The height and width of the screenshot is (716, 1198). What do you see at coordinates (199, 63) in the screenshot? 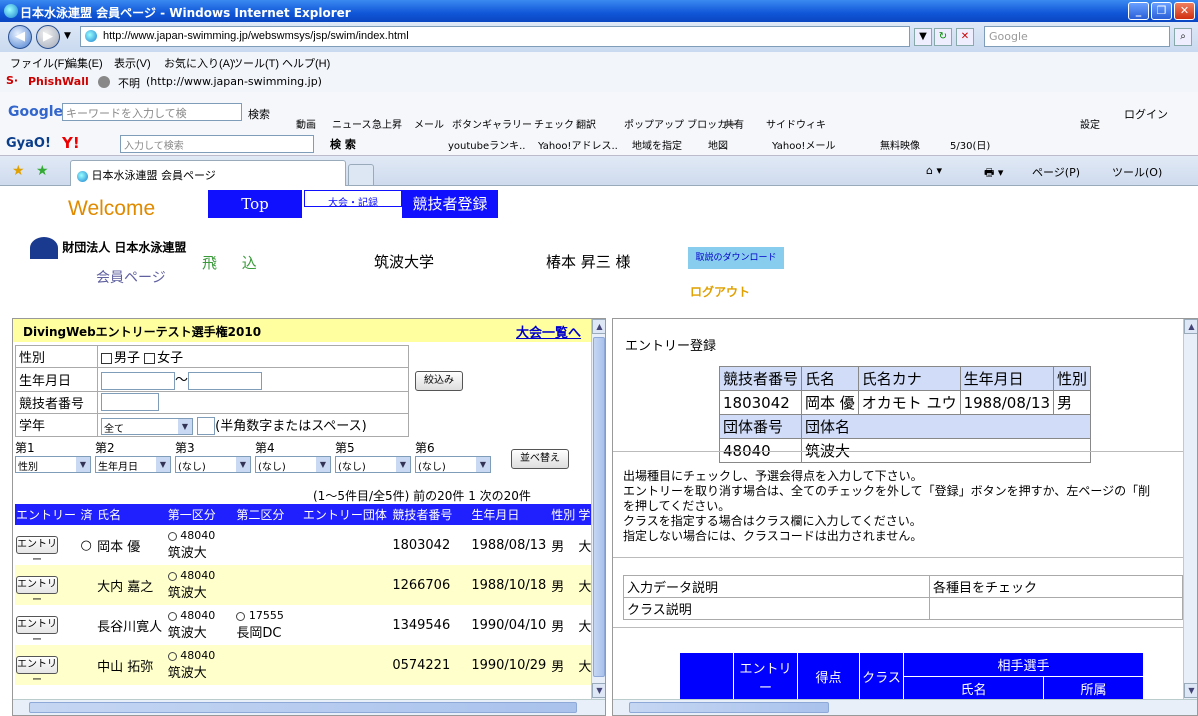
I see `menu-favorites: お気に入り(A)` at bounding box center [199, 63].